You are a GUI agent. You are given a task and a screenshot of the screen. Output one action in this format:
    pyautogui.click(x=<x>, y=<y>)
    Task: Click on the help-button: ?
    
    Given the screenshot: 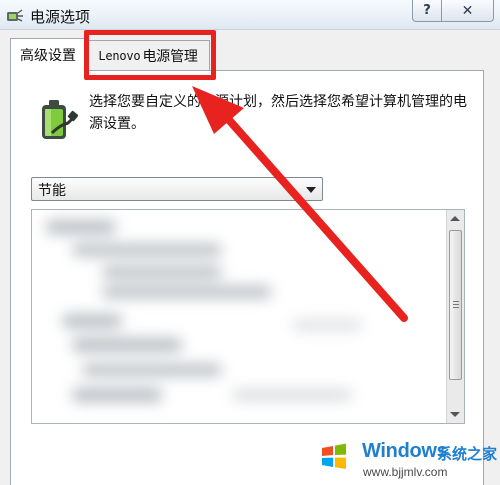 What is the action you would take?
    pyautogui.click(x=427, y=11)
    